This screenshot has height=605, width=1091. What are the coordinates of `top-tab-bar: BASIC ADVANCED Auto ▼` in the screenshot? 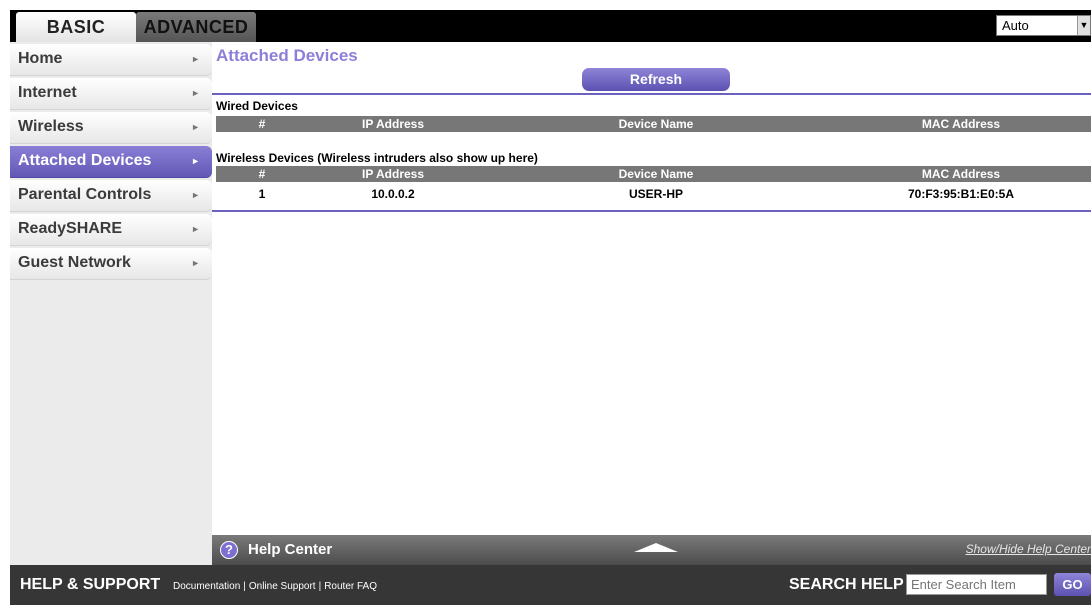 It's located at (550, 26).